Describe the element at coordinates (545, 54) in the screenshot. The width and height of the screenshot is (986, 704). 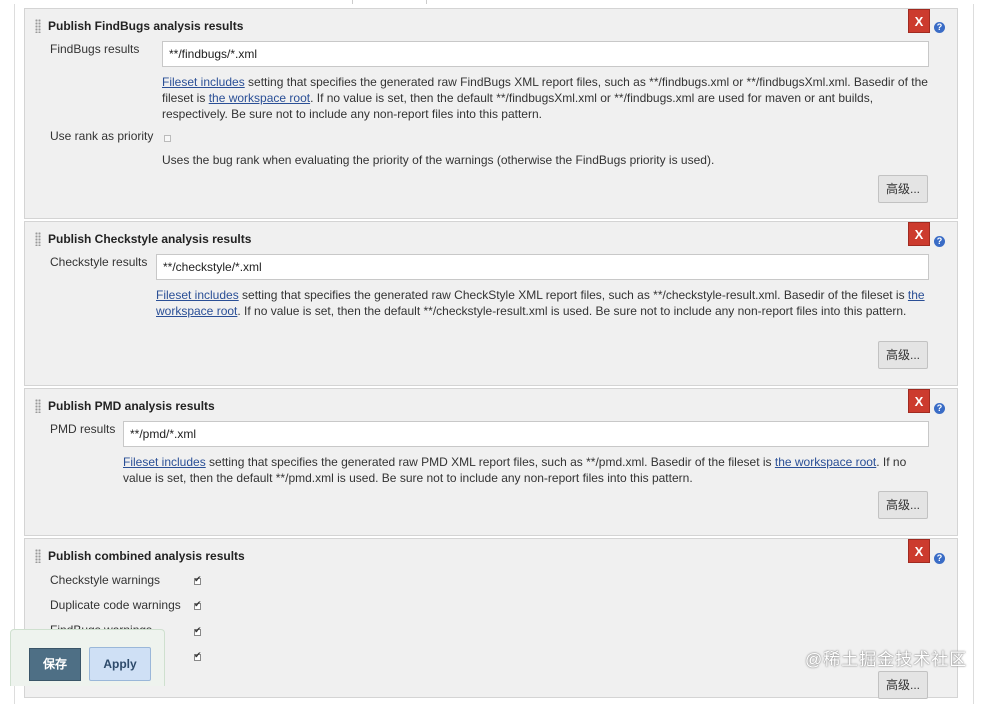
I see `findbugs-results-input` at that location.